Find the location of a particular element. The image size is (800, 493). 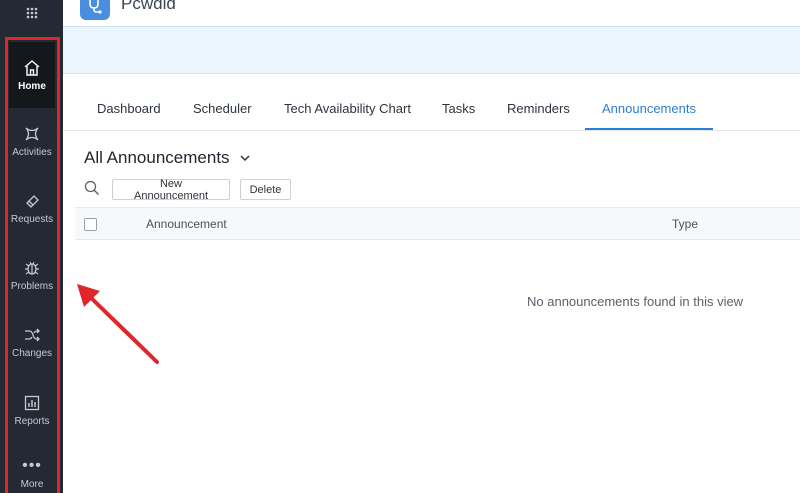

sidebar-item-more: ••• More is located at coordinates (32, 467).